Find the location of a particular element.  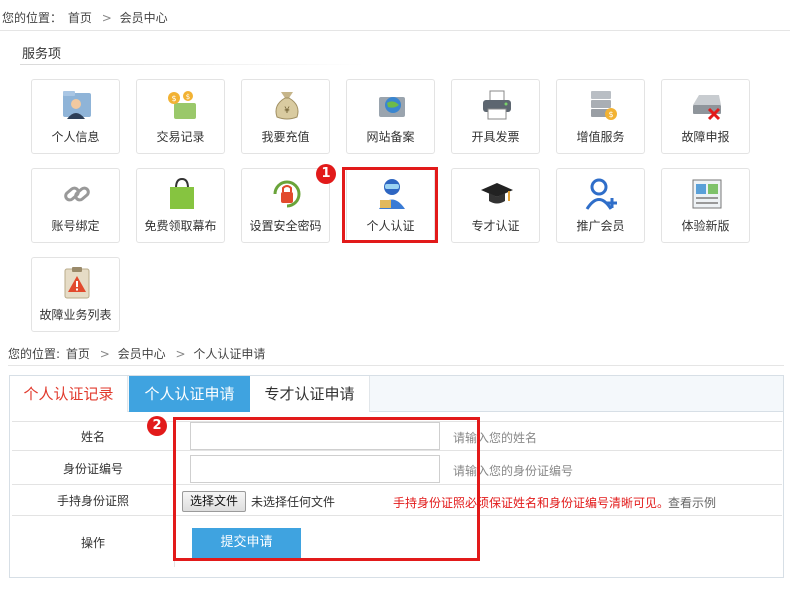

breadcrumb: 您的位置： 首页 > 会员中心 is located at coordinates (86, 17).